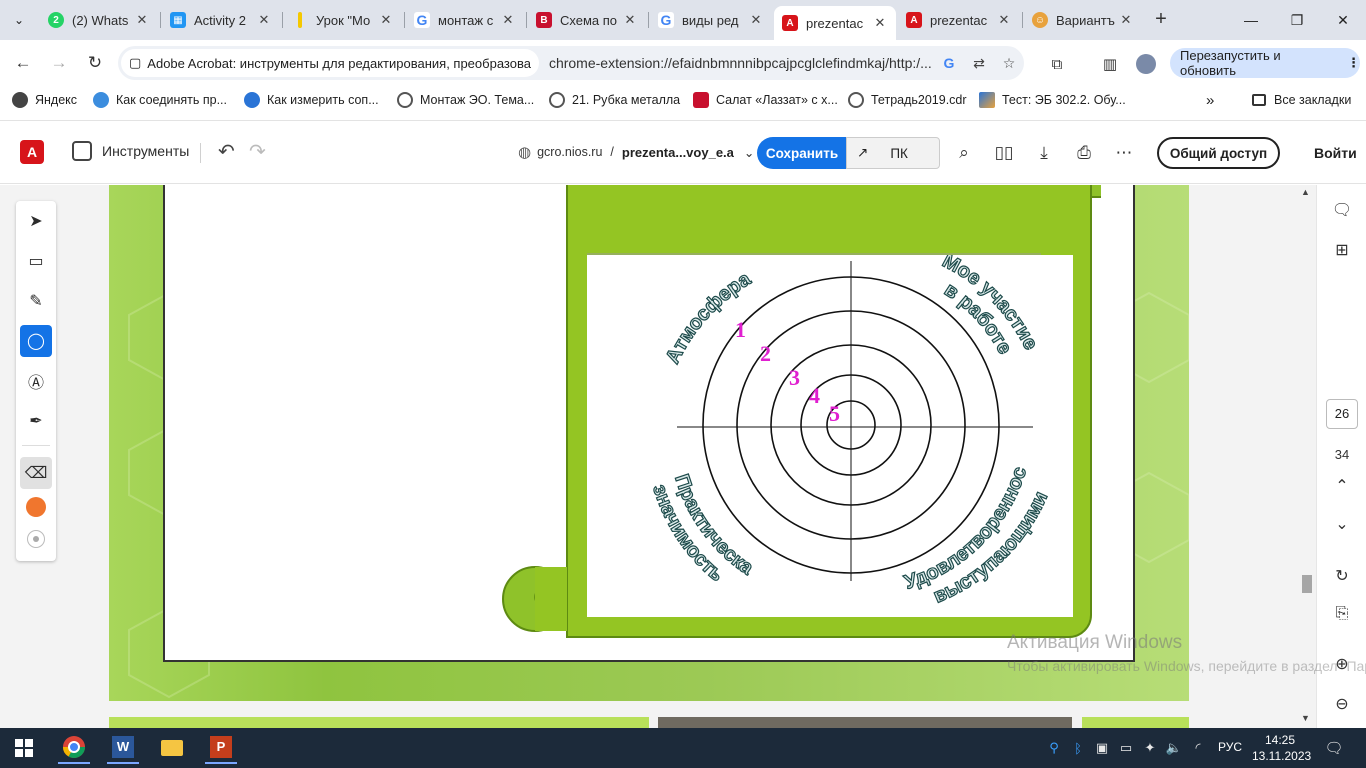 The height and width of the screenshot is (768, 1366). What do you see at coordinates (36, 301) in the screenshot?
I see `highlight-pen-icon: ✎` at bounding box center [36, 301].